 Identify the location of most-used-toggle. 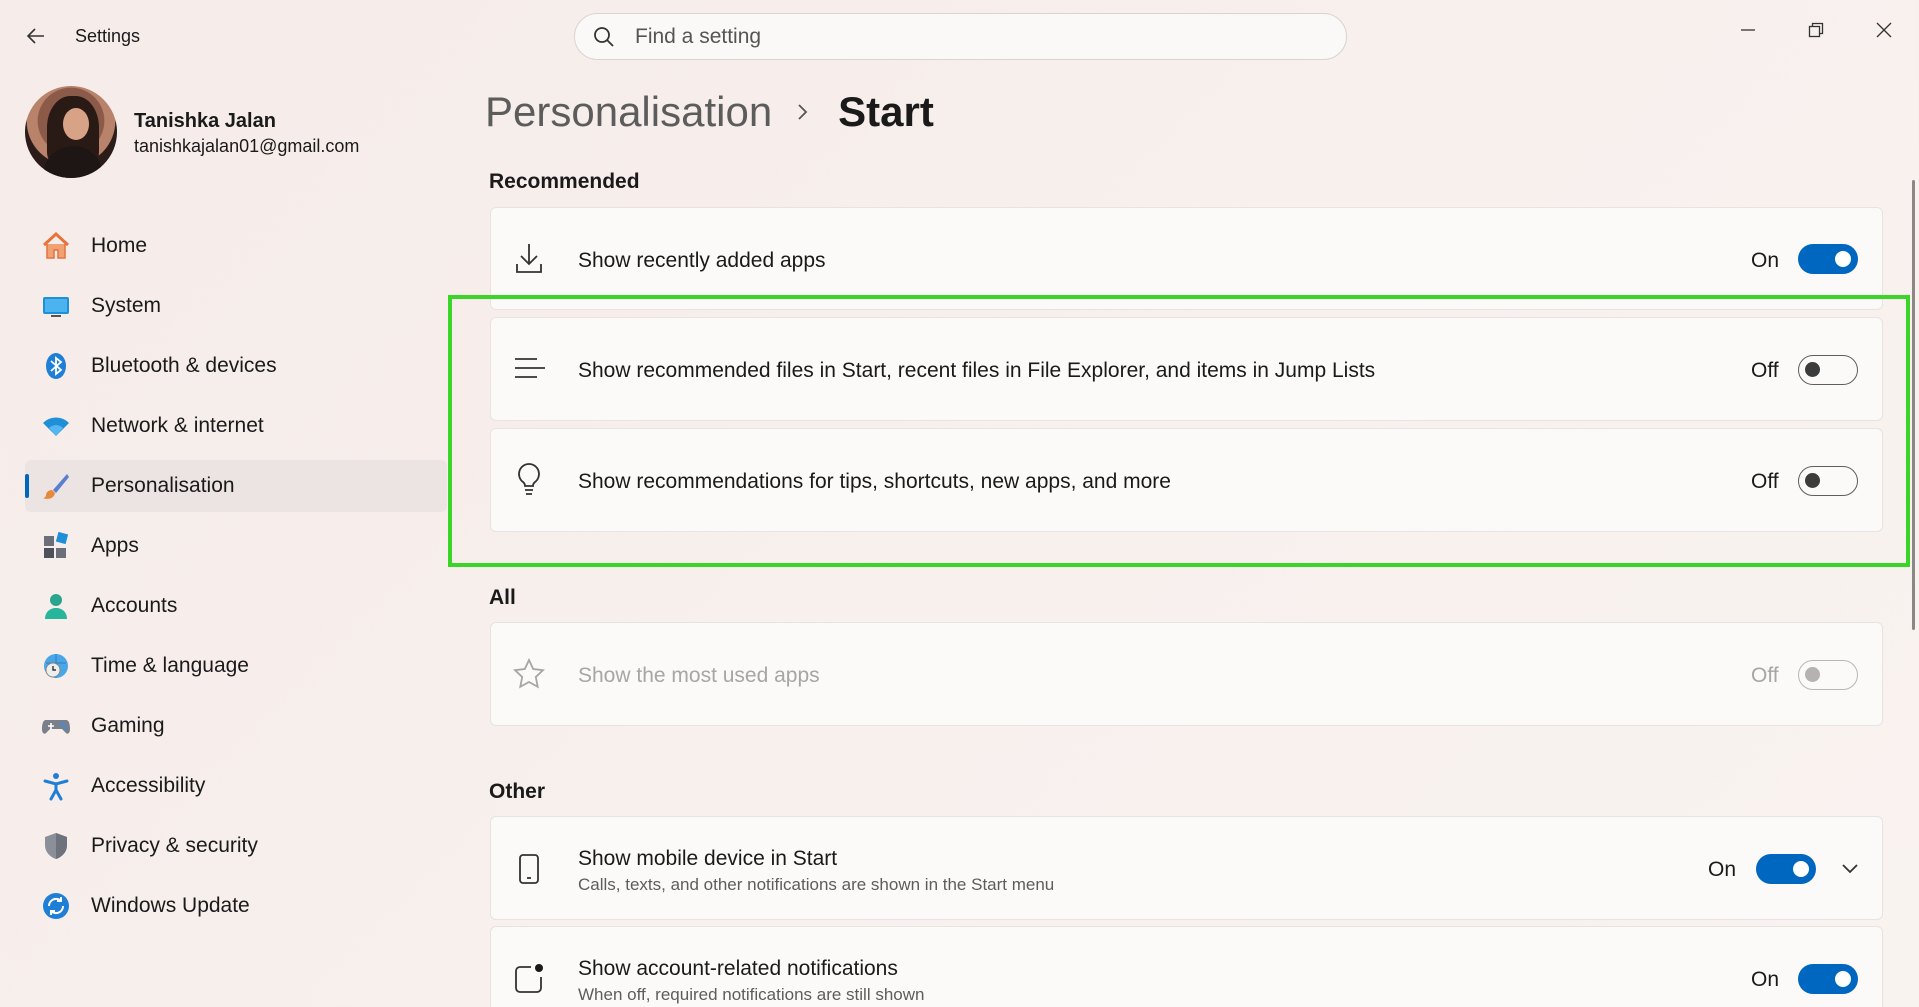
(1828, 675).